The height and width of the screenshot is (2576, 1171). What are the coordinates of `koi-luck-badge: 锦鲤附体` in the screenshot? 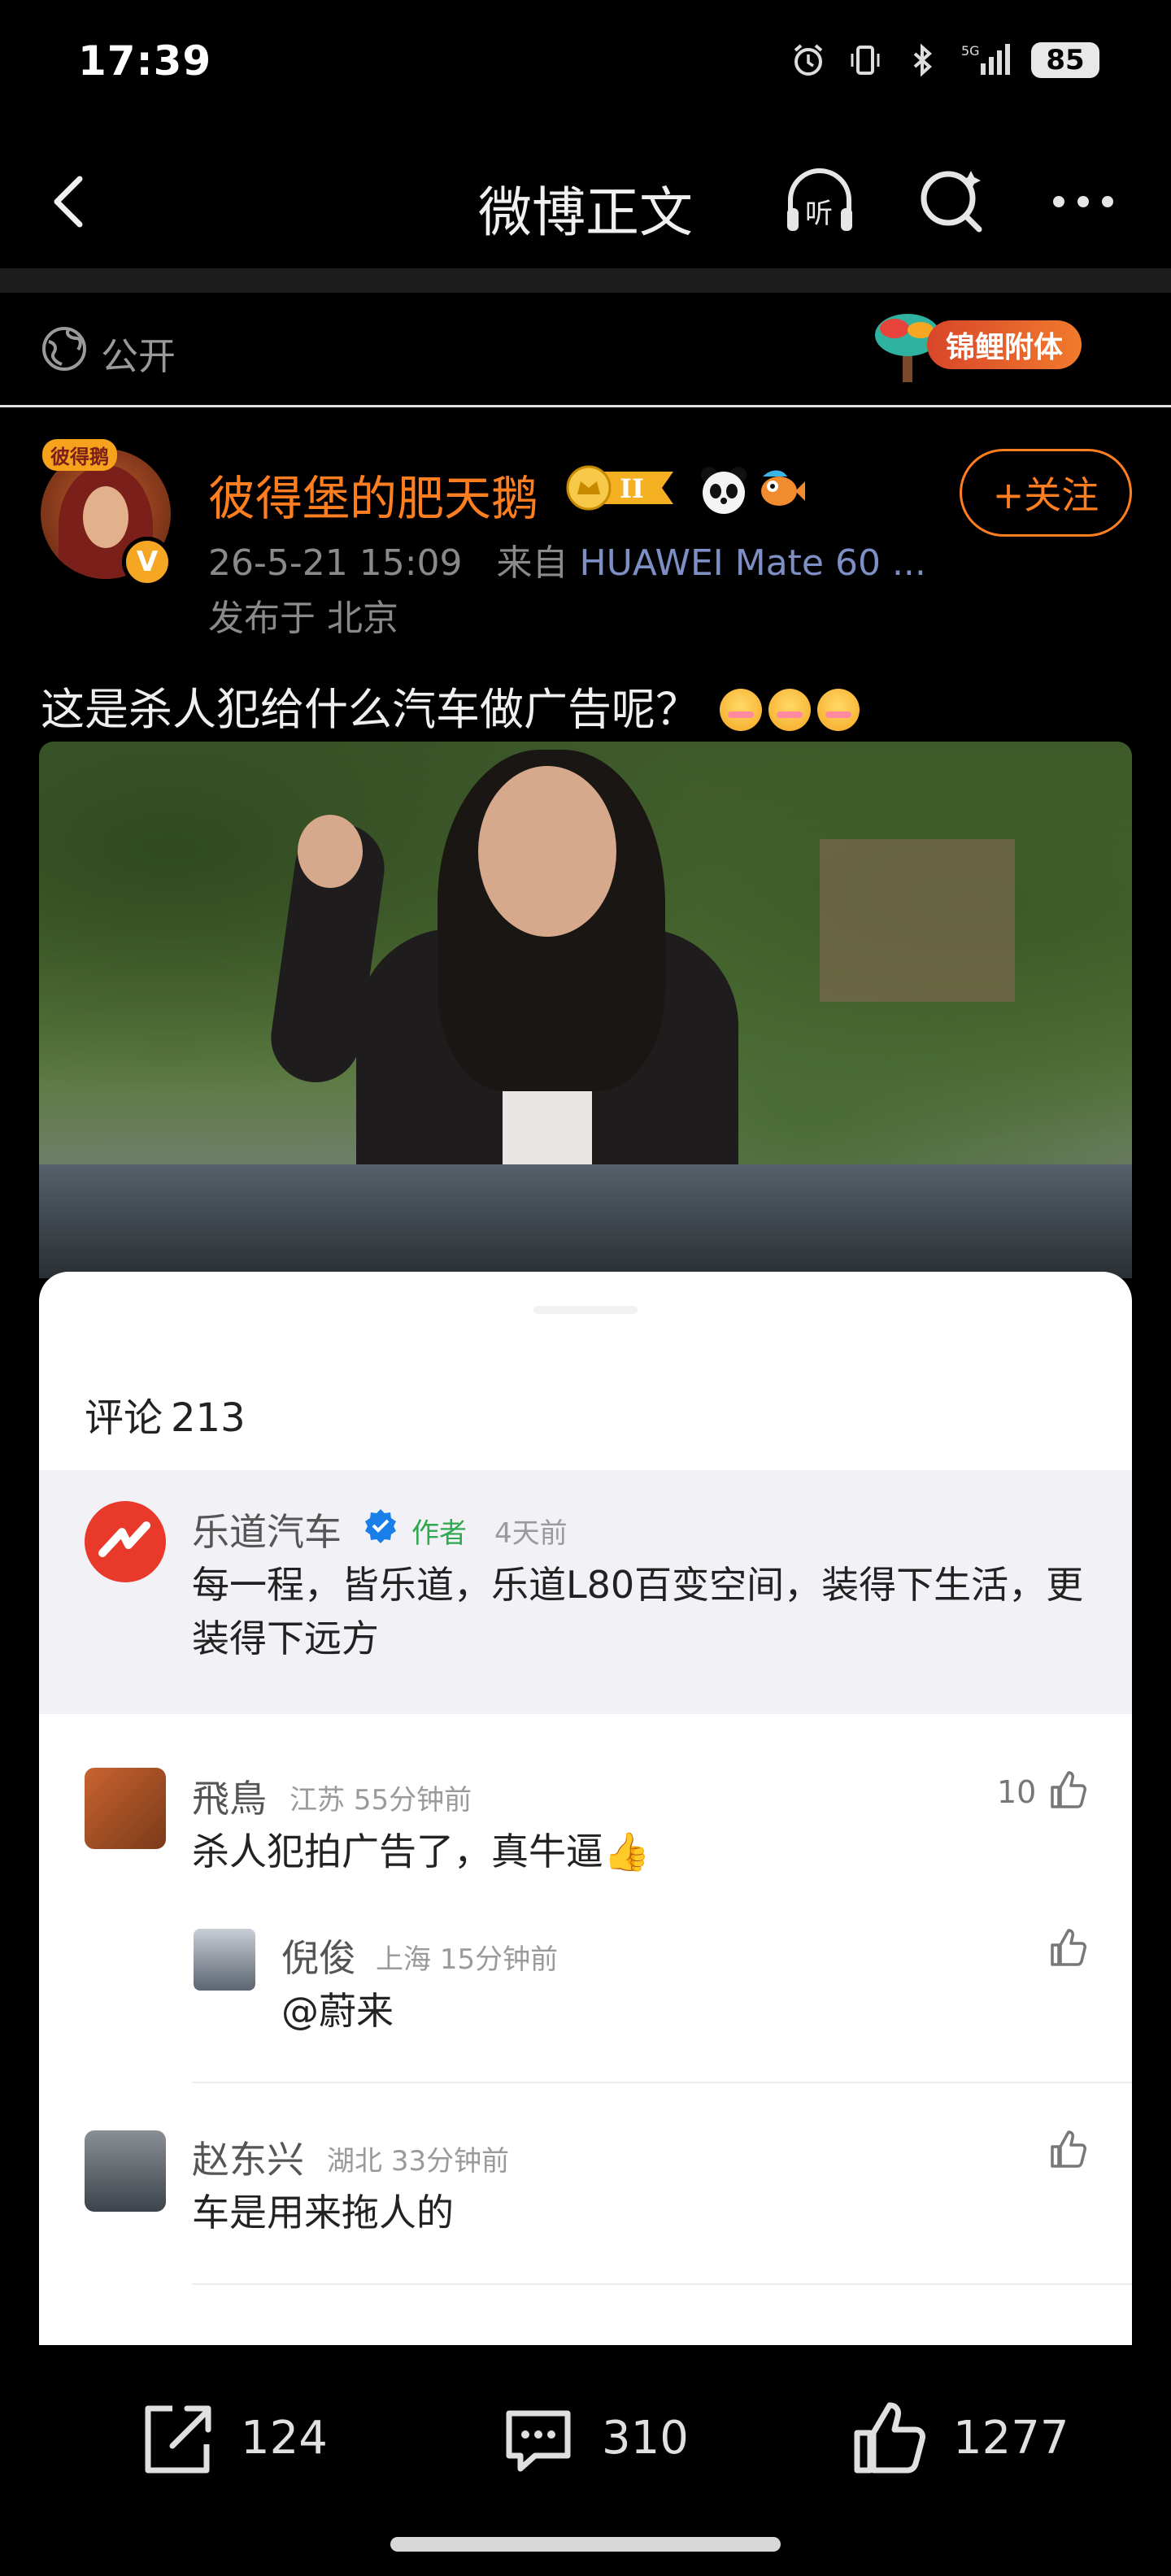 It's located at (980, 344).